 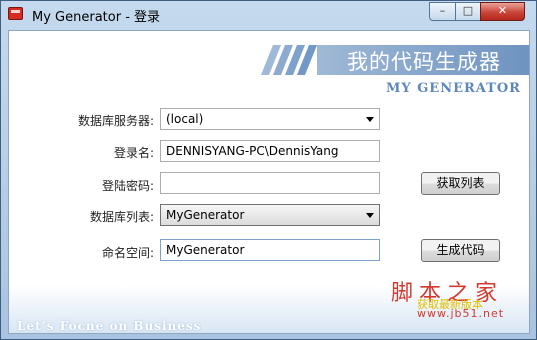 I want to click on title-bar: My Generator - 登录 – □ ✕, so click(x=268, y=14).